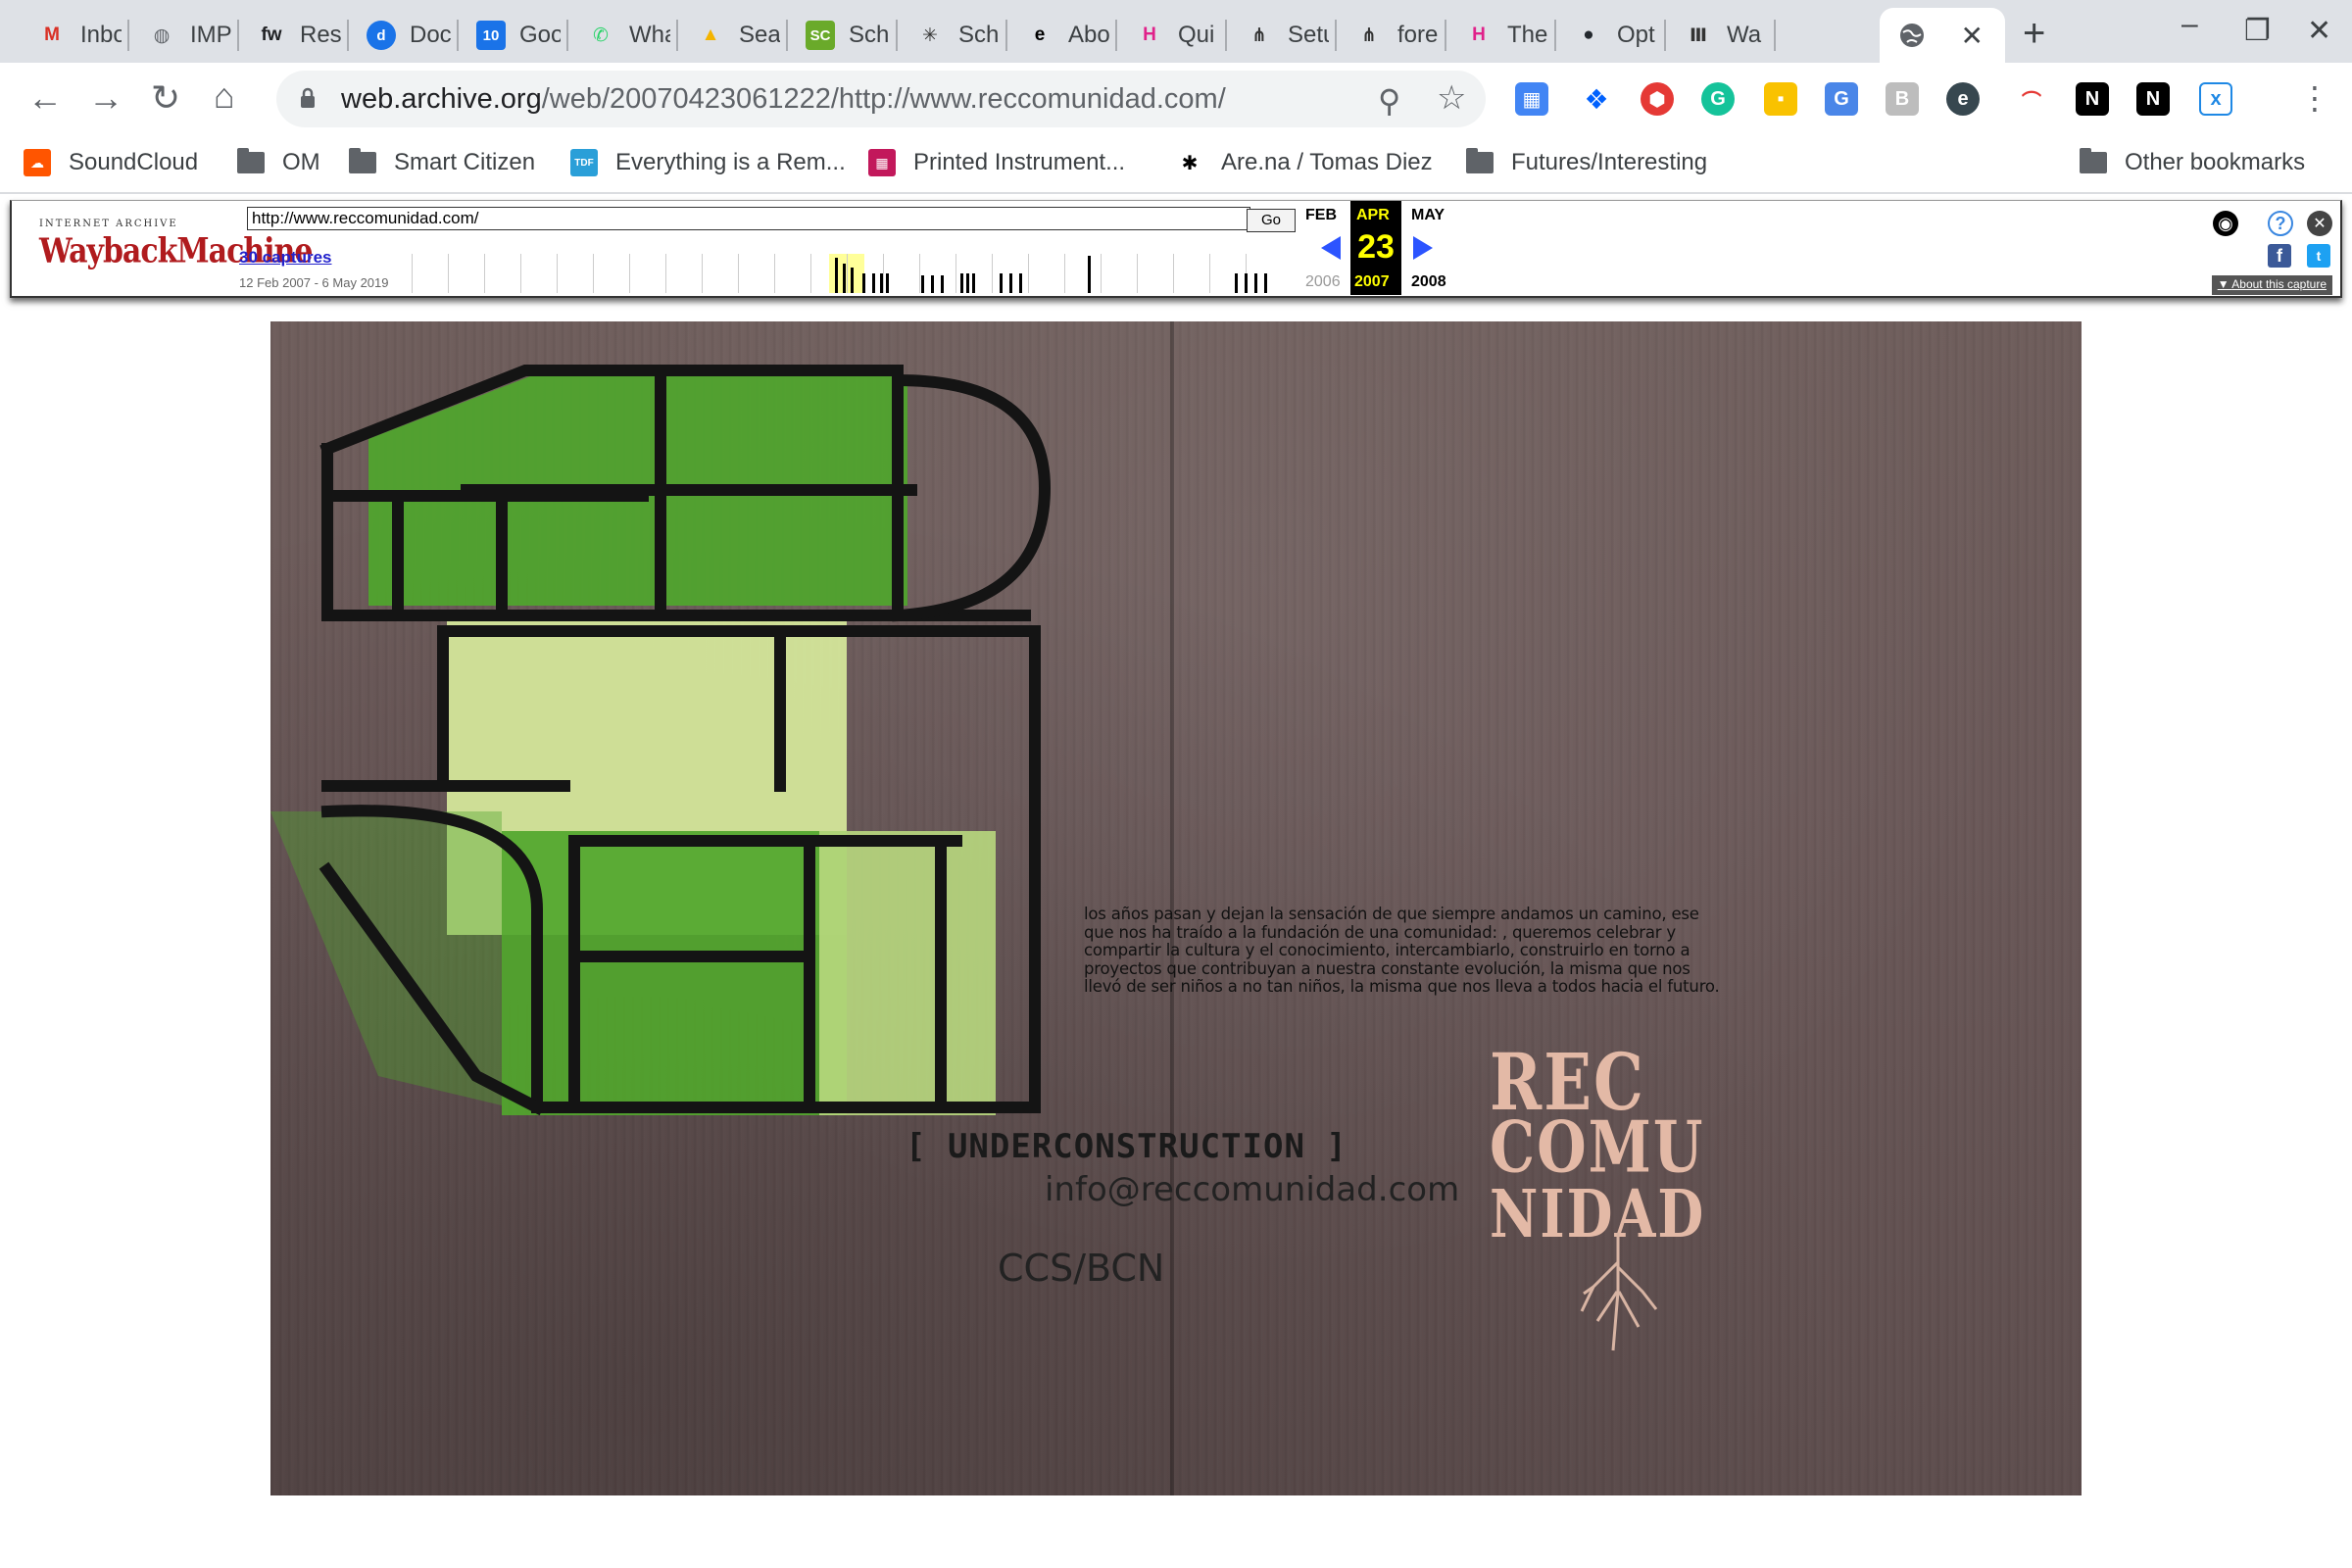 The width and height of the screenshot is (2352, 1568). What do you see at coordinates (979, 35) in the screenshot?
I see `tab-title: Sch` at bounding box center [979, 35].